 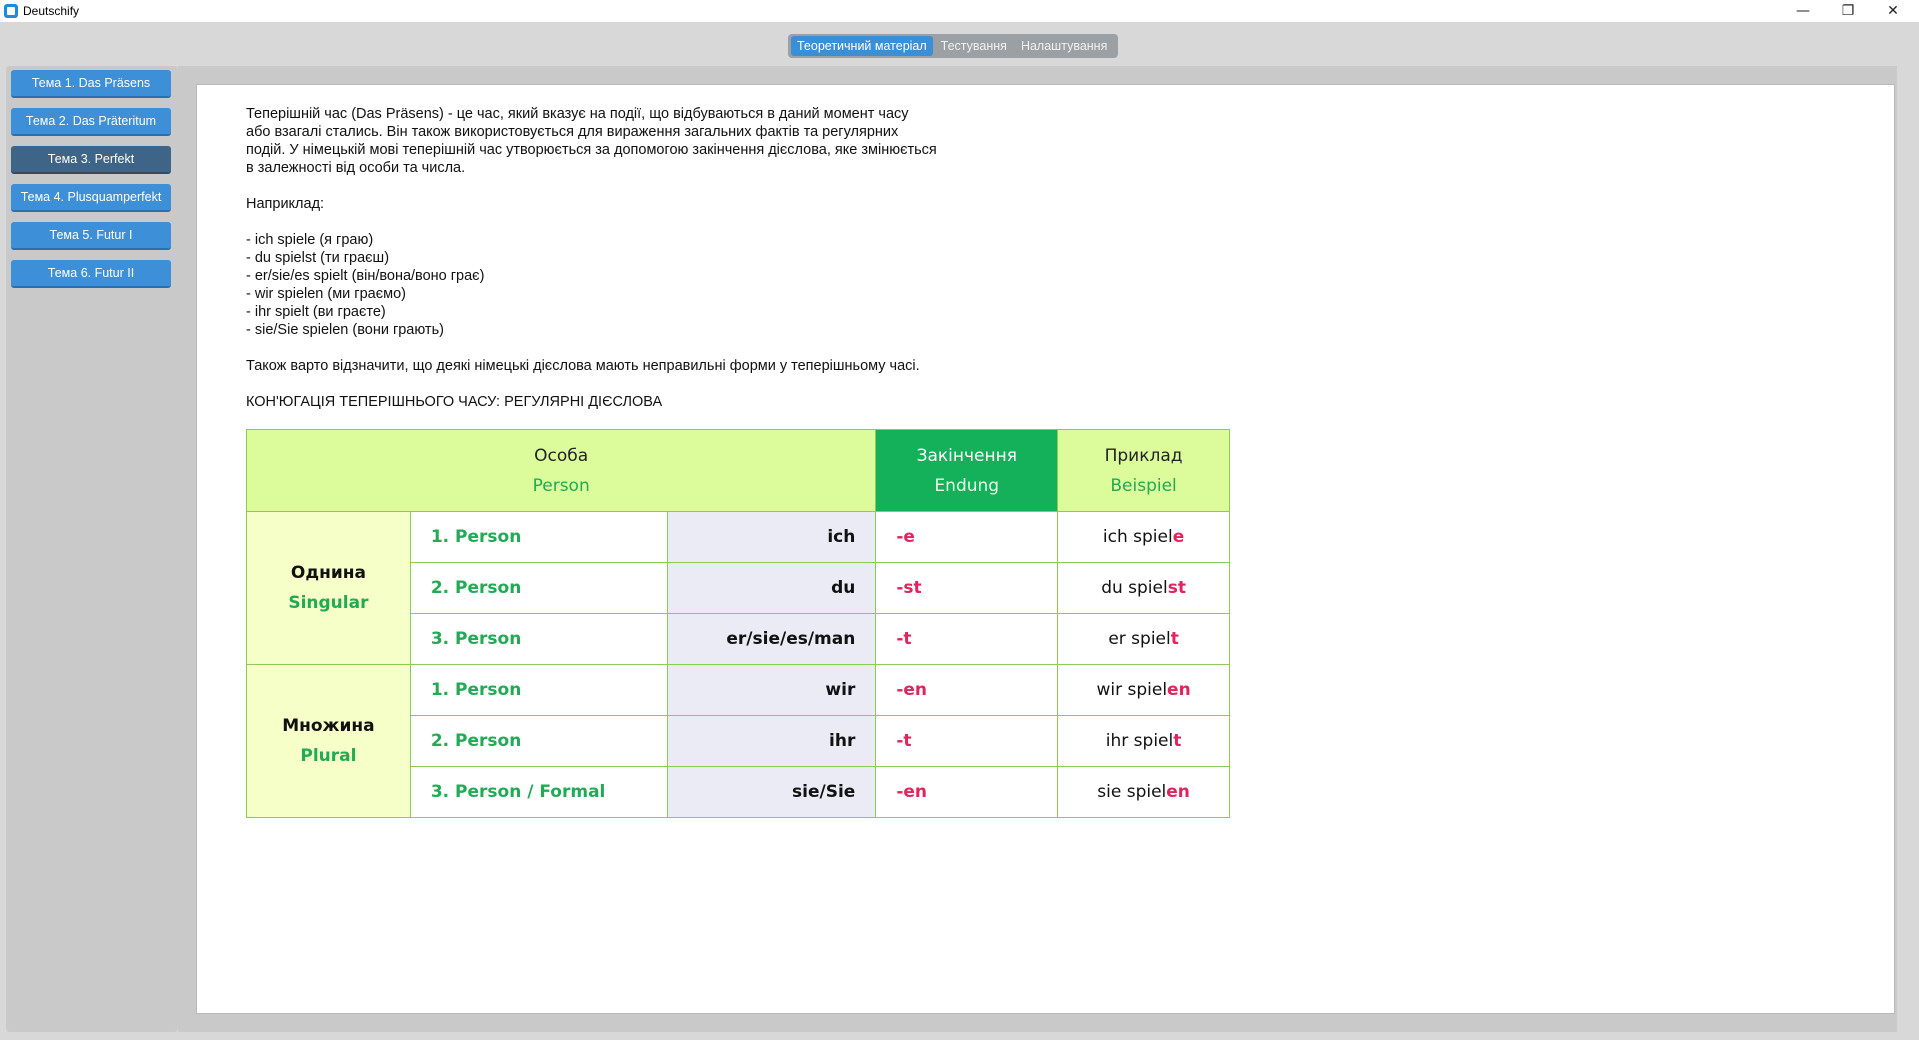 I want to click on example-stem: wir spiel, so click(x=1132, y=690).